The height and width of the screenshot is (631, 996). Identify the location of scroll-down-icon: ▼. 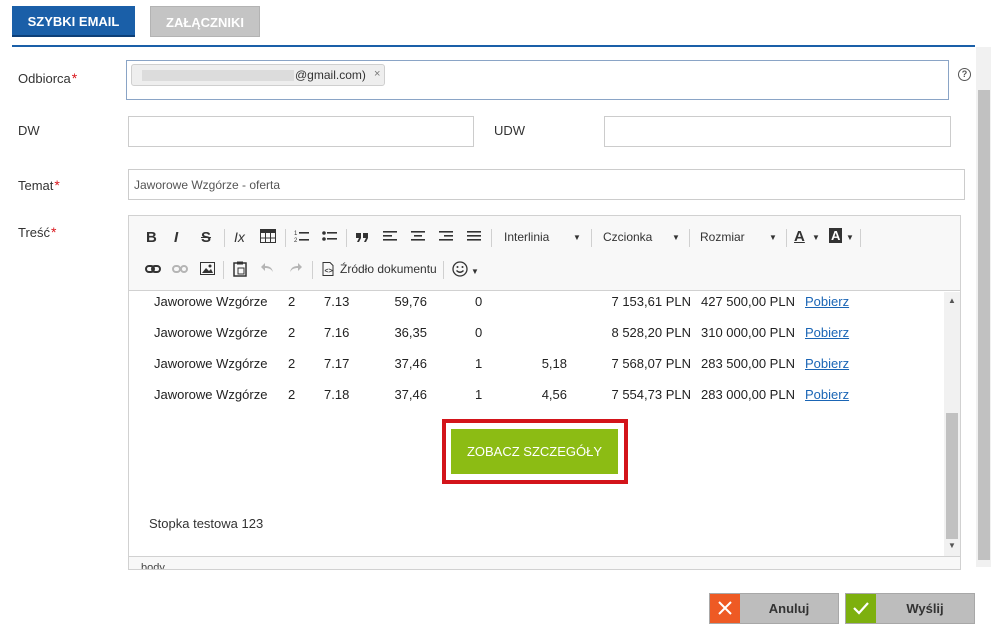
(952, 545).